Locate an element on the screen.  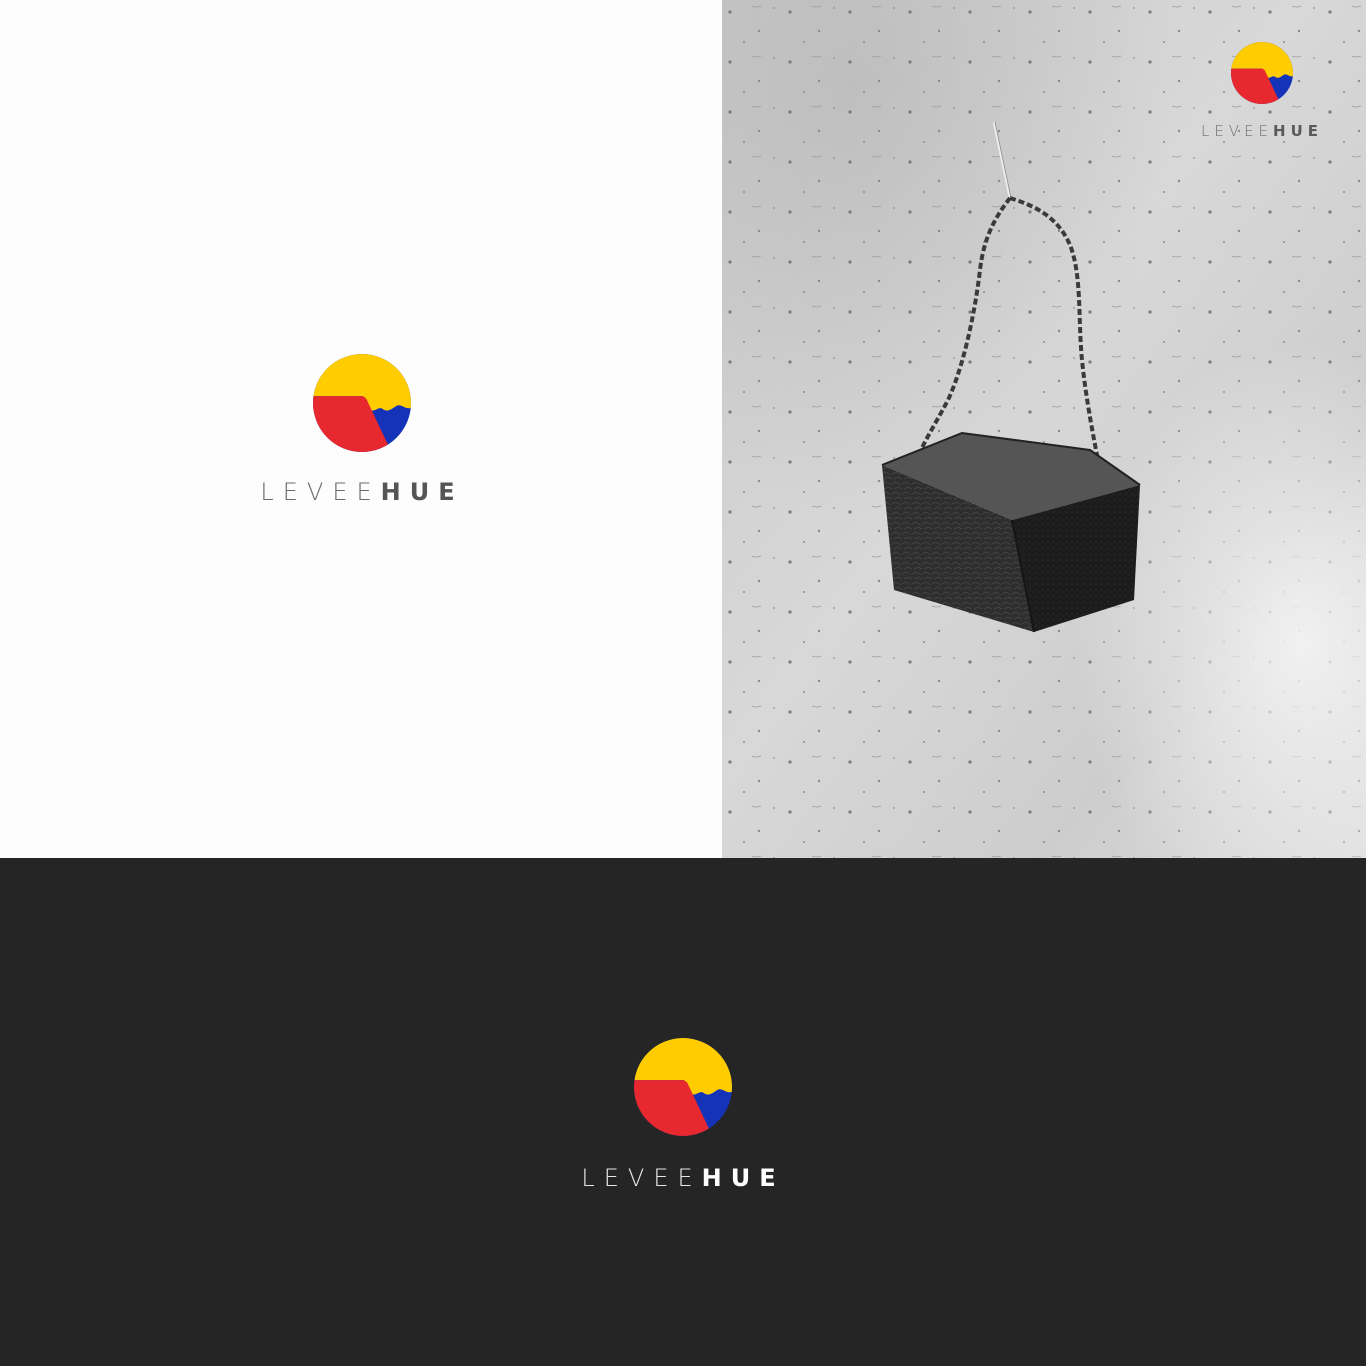
logo-dark-version: LEVEEHUE is located at coordinates (683, 1115).